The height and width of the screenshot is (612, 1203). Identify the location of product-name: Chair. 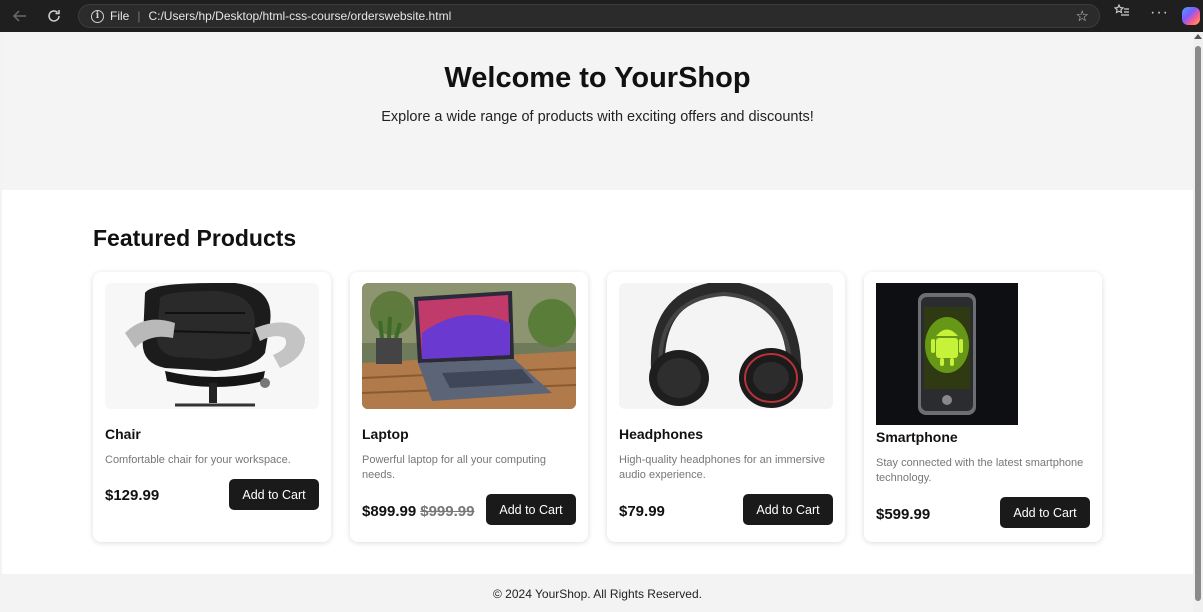
(123, 434).